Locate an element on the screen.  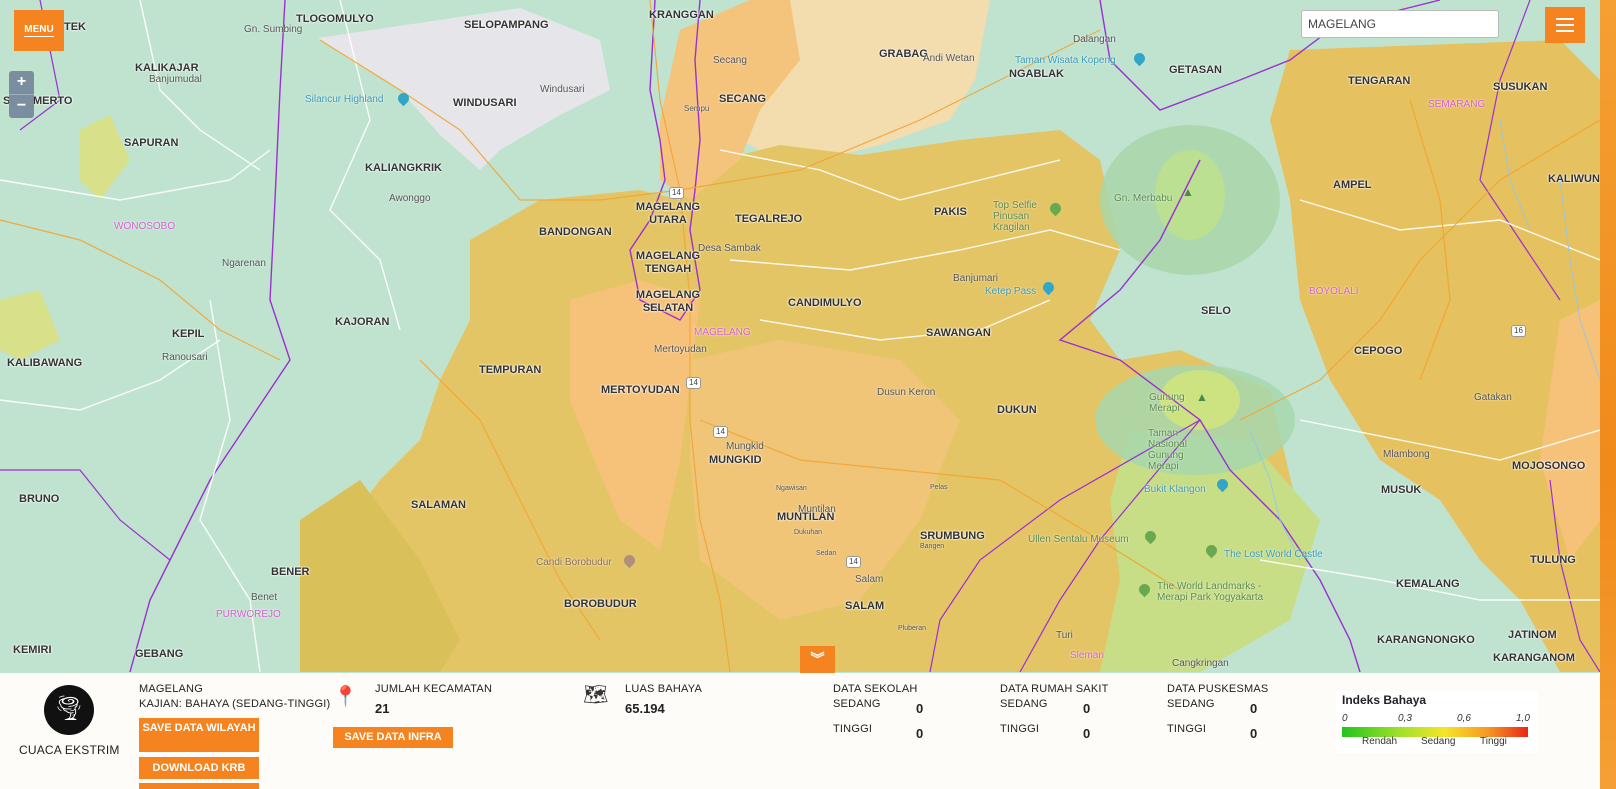
place-label: Mertoyudan is located at coordinates (680, 349).